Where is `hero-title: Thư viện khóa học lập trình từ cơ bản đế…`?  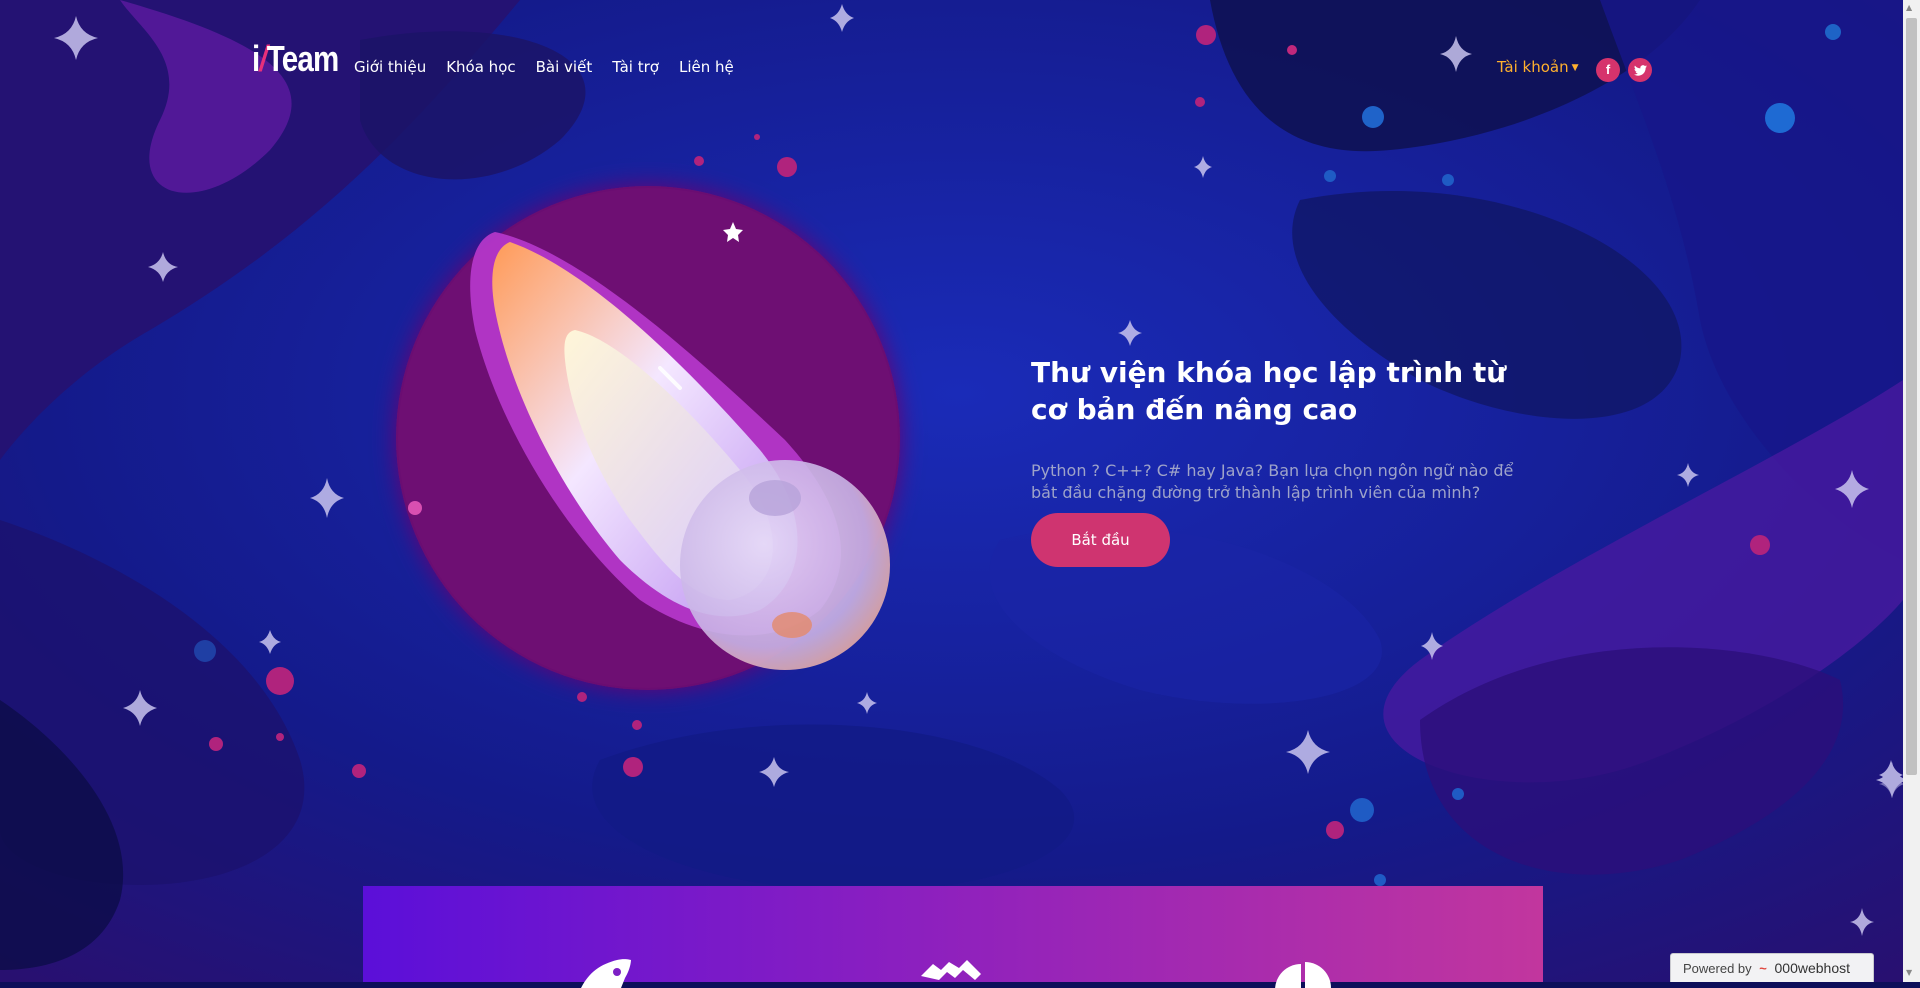 hero-title: Thư viện khóa học lập trình từ cơ bản đế… is located at coordinates (1269, 391).